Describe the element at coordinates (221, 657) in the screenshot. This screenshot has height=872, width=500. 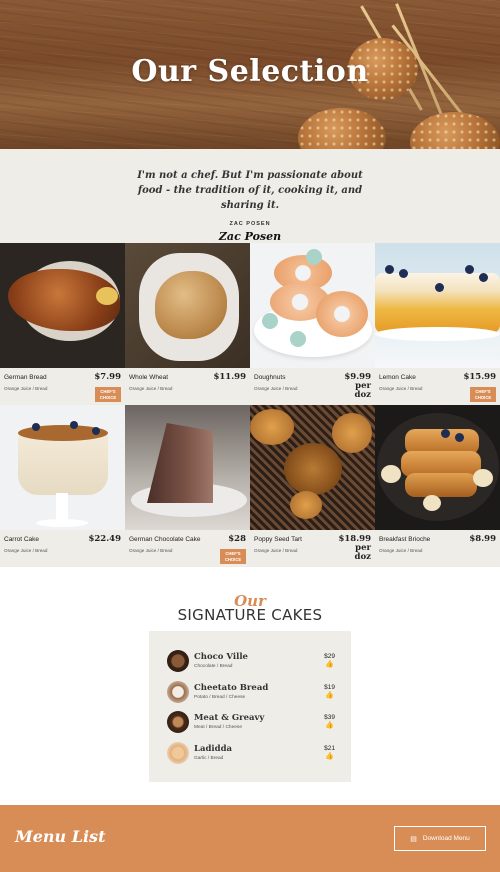
I see `cake-name: Choco Ville` at that location.